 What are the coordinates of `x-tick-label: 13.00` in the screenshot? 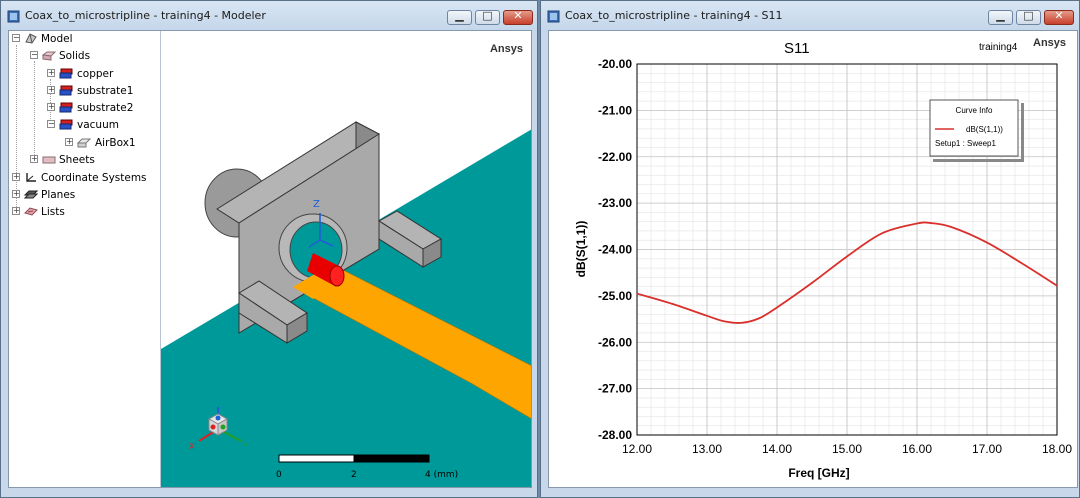 It's located at (707, 449).